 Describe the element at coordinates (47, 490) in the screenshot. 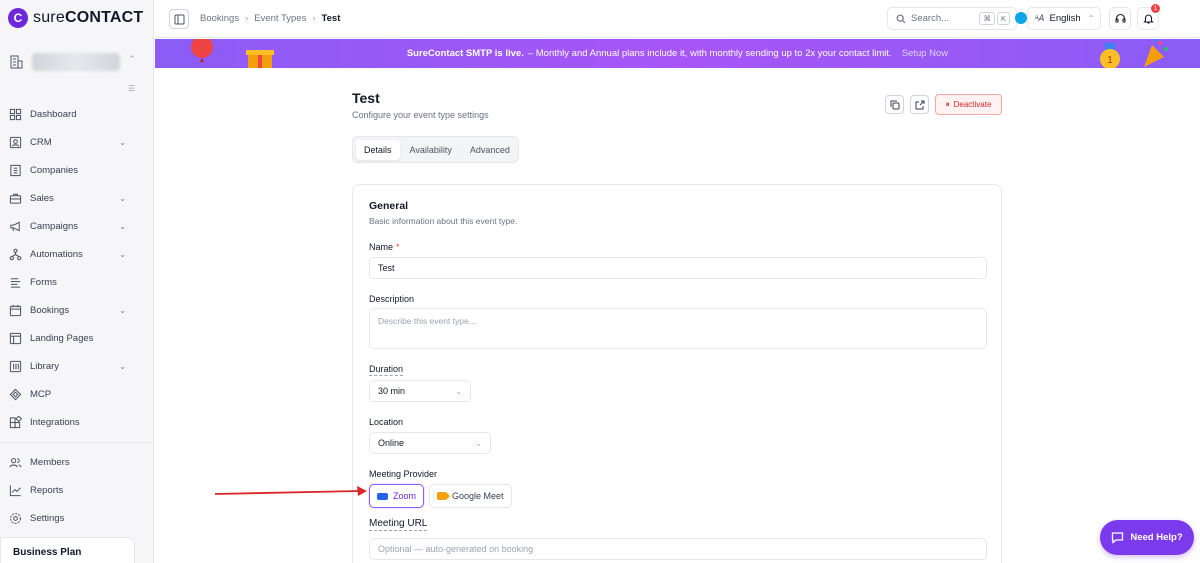

I see `sidebar-item-label: Reports` at that location.